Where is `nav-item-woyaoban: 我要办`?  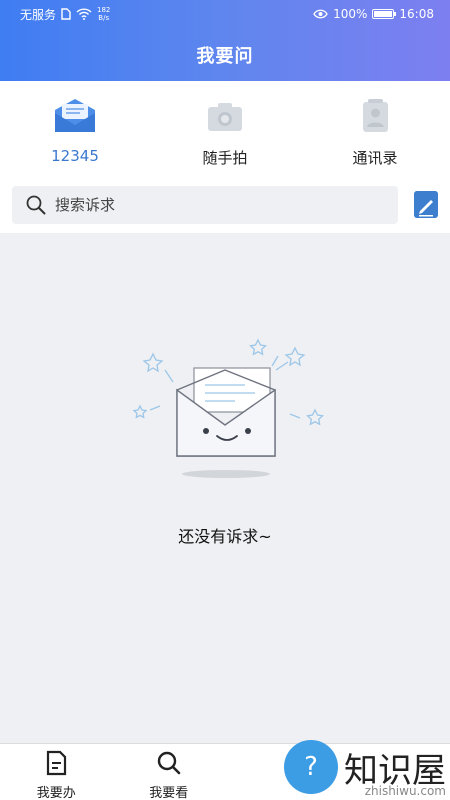
nav-item-woyaoban: 我要办 is located at coordinates (56, 775).